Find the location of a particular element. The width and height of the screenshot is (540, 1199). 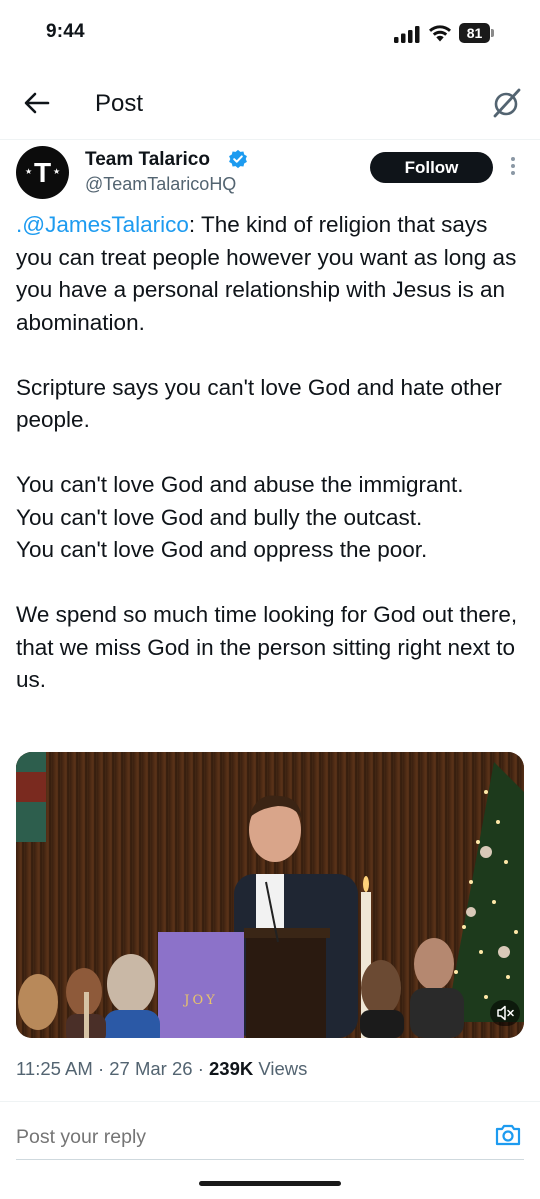

camera-icon is located at coordinates (508, 1135).